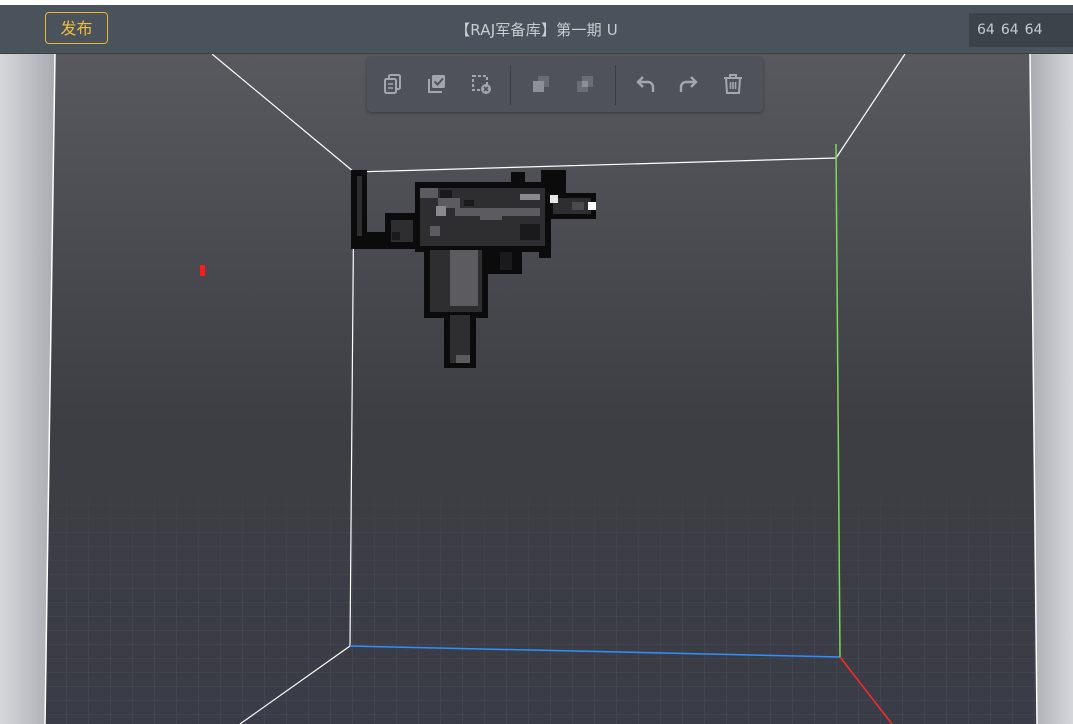 Image resolution: width=1073 pixels, height=724 pixels. What do you see at coordinates (202, 270) in the screenshot?
I see `cursor-marker` at bounding box center [202, 270].